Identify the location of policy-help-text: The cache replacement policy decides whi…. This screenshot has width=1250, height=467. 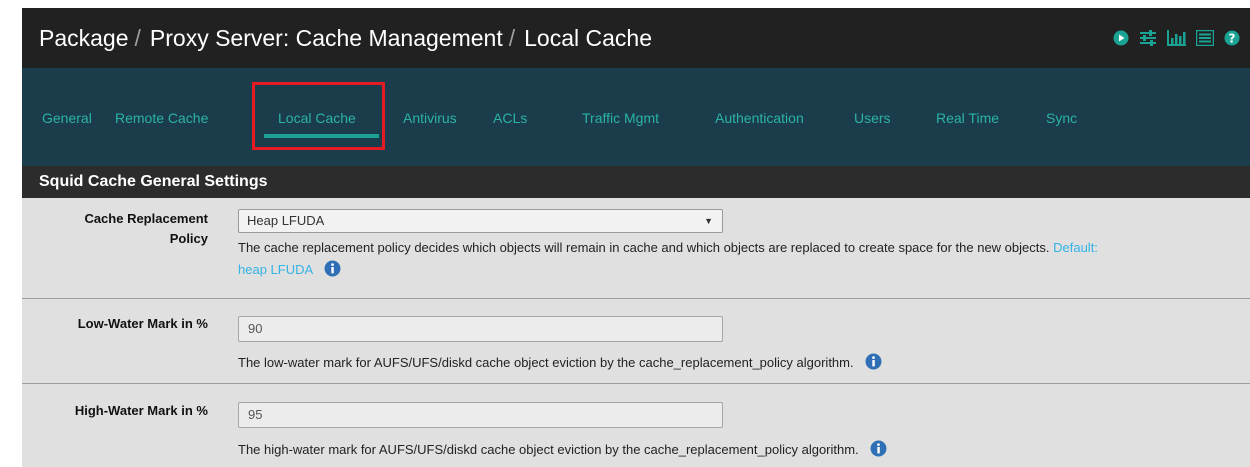
(644, 247).